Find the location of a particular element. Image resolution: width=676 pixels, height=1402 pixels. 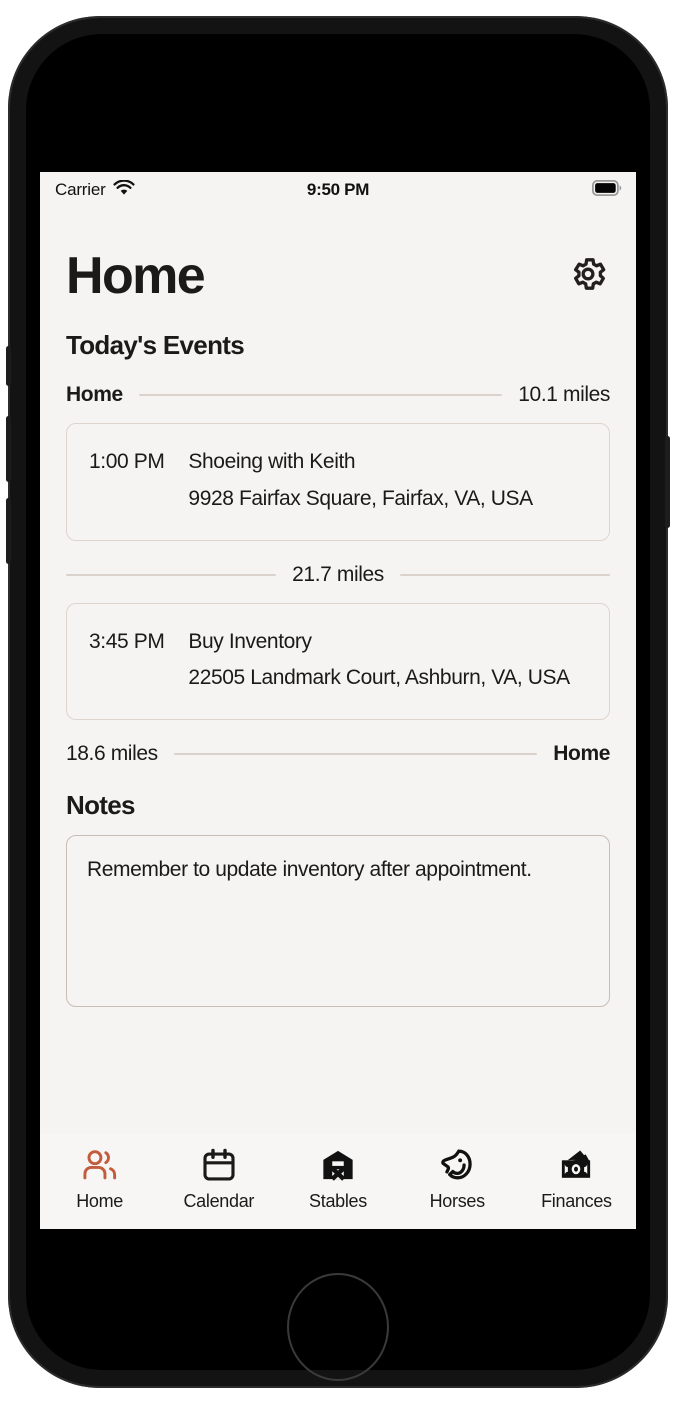

notes-input is located at coordinates (338, 921).